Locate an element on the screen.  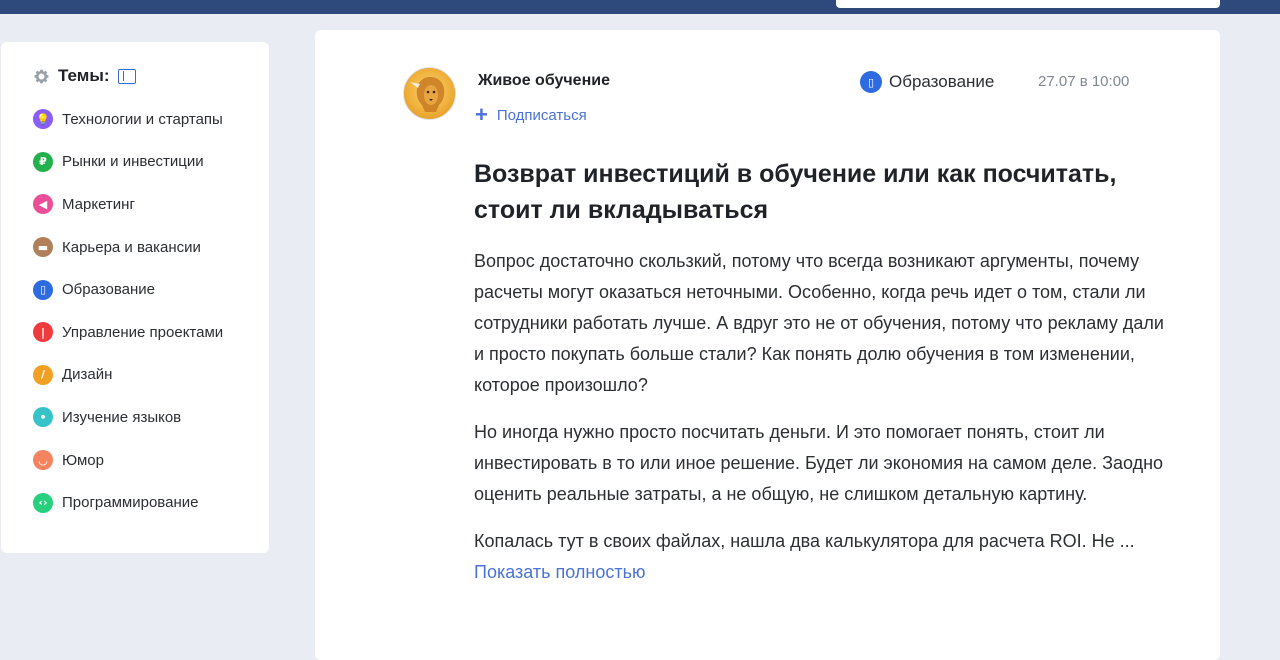
sidebar-header: Темы: is located at coordinates (151, 76).